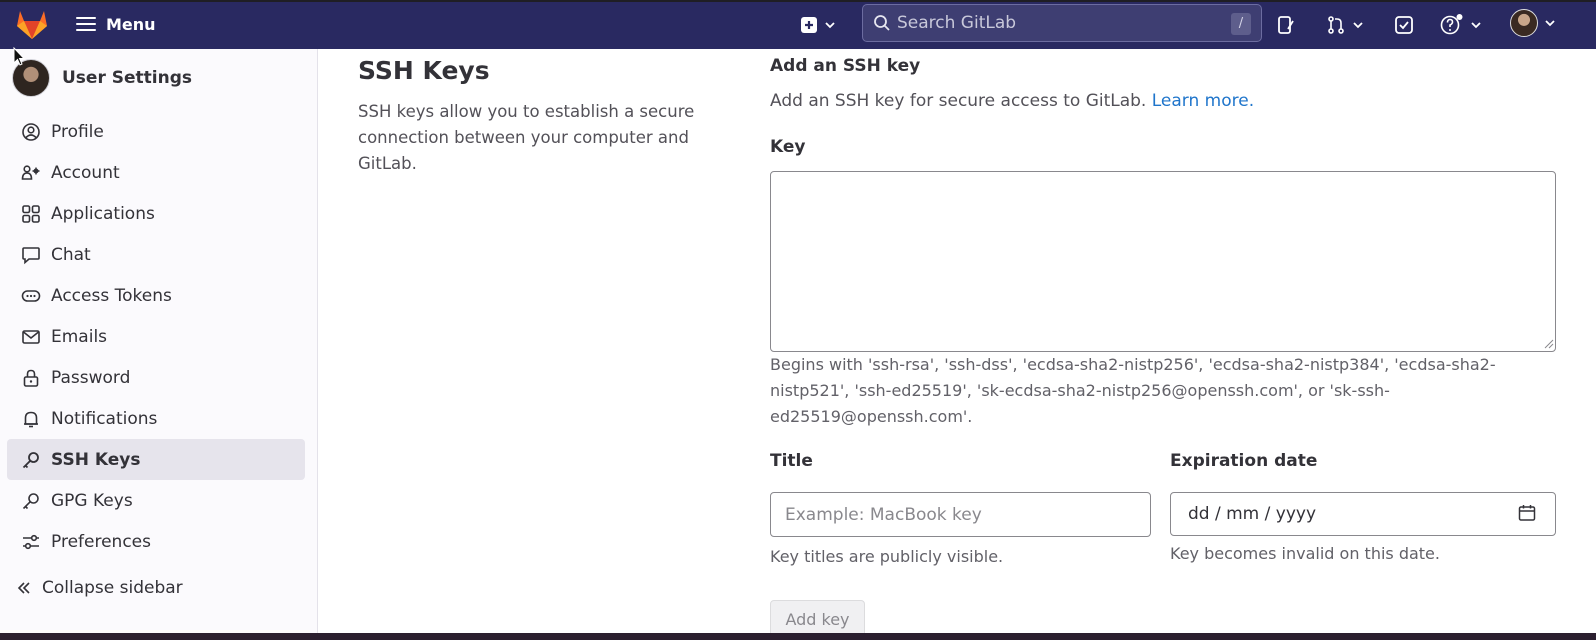  Describe the element at coordinates (77, 131) in the screenshot. I see `sidebar-item-label: Profile` at that location.